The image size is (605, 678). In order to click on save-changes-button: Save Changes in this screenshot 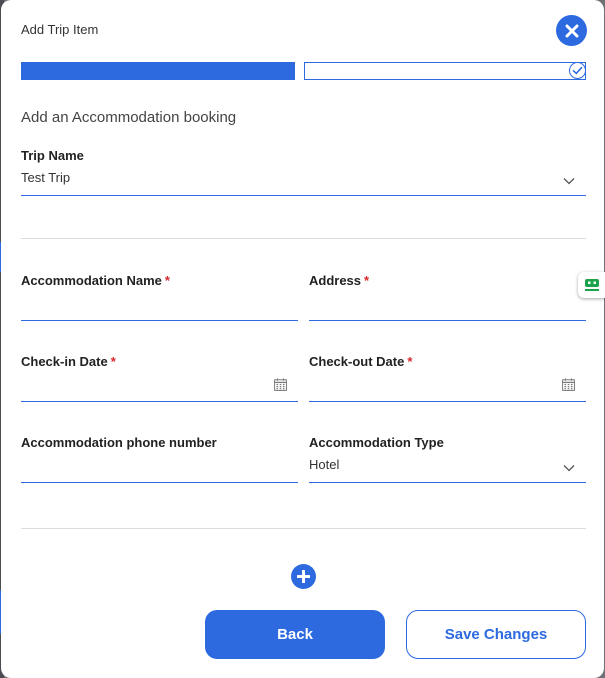, I will do `click(496, 634)`.